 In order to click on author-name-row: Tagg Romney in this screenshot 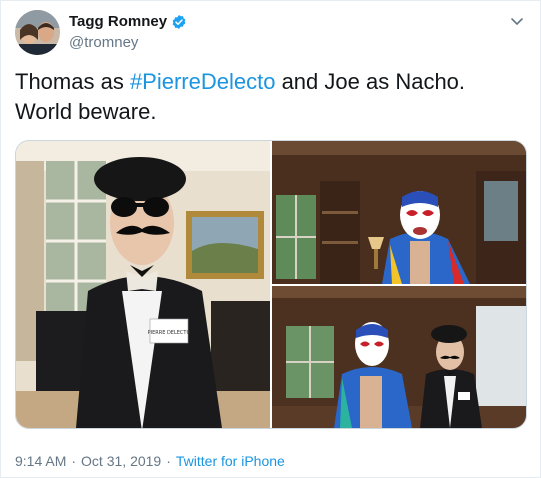, I will do `click(128, 21)`.